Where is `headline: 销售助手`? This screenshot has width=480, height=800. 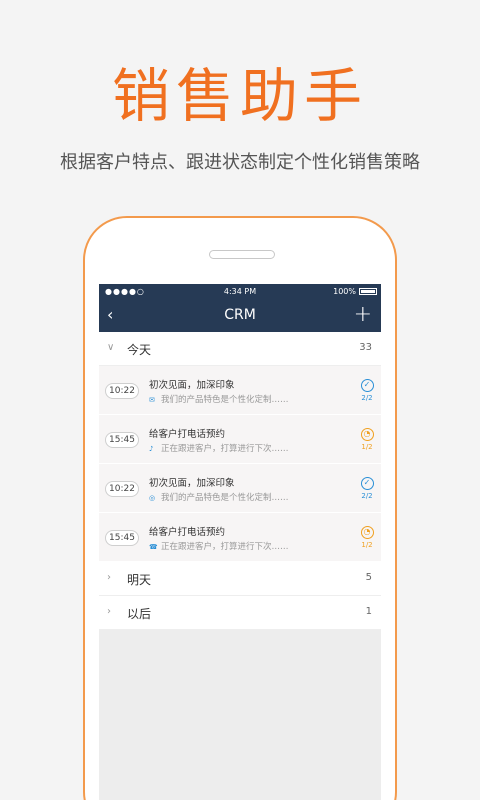 headline: 销售助手 is located at coordinates (239, 96).